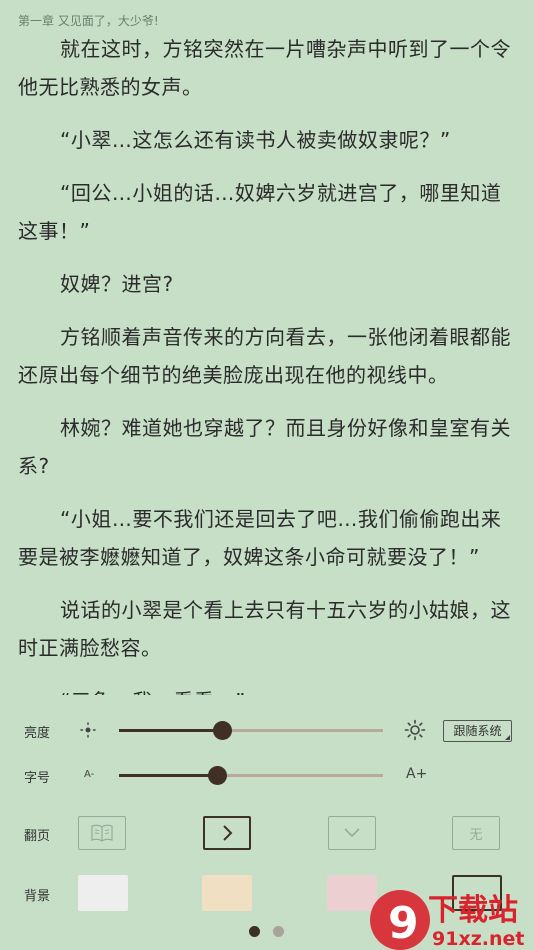 The image size is (534, 950). Describe the element at coordinates (227, 893) in the screenshot. I see `background-swatch-beige` at that location.